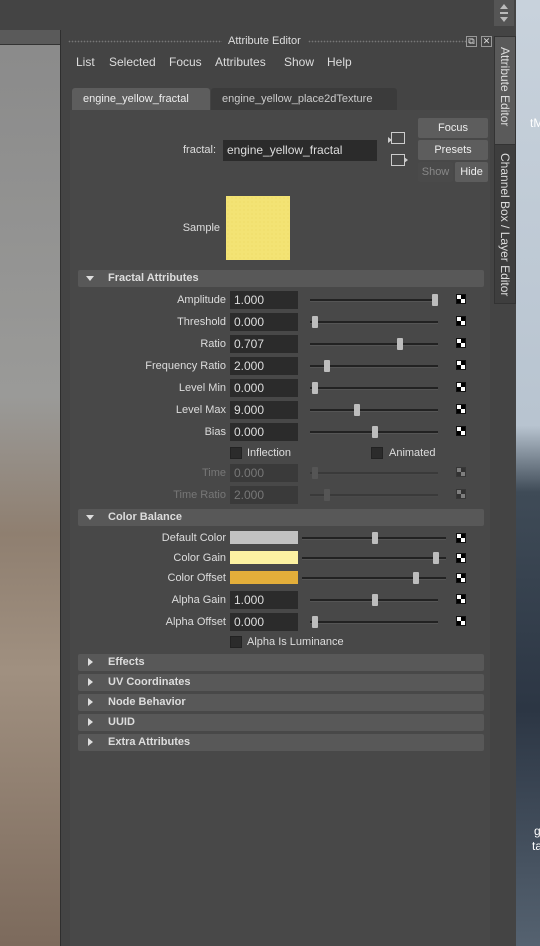 This screenshot has height=946, width=540. What do you see at coordinates (504, 13) in the screenshot?
I see `scroll-control` at bounding box center [504, 13].